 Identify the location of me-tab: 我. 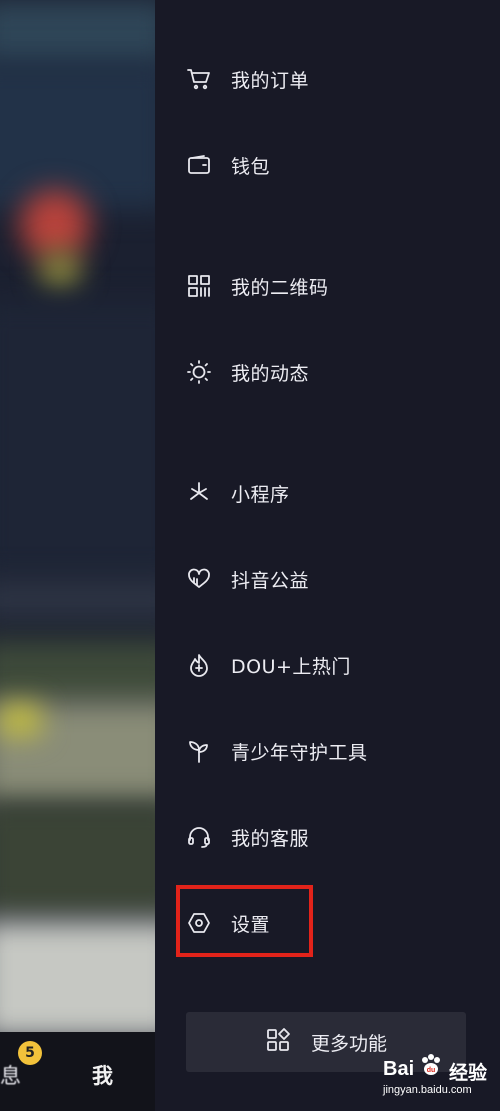
(102, 1075).